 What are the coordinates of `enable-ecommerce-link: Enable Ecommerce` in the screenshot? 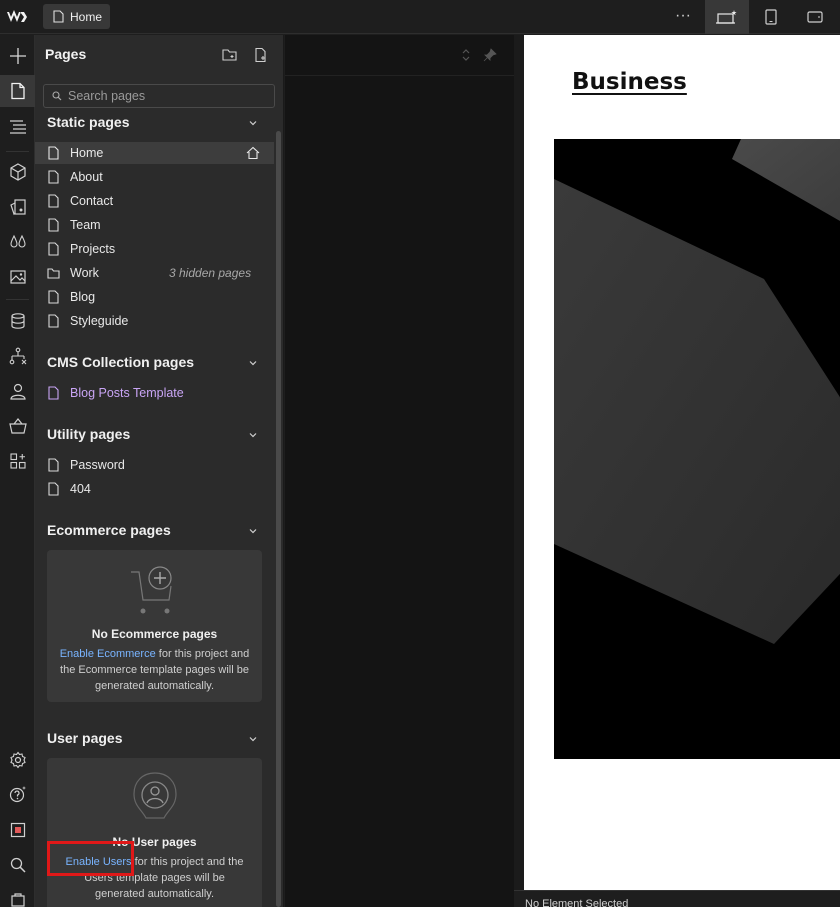 It's located at (108, 654).